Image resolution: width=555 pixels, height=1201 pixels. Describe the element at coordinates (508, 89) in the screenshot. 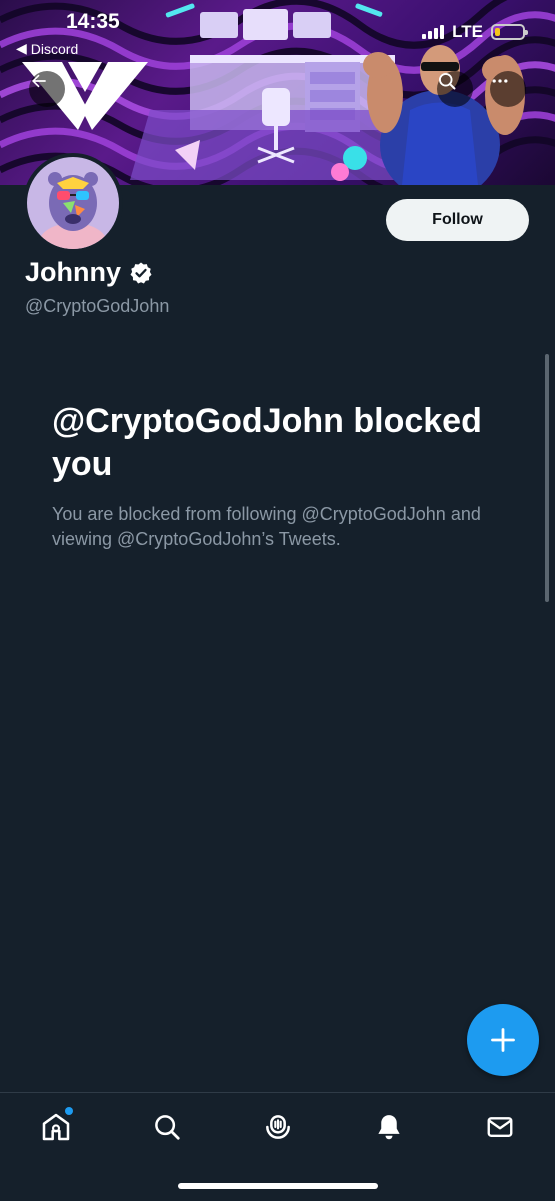

I see `more-button` at that location.